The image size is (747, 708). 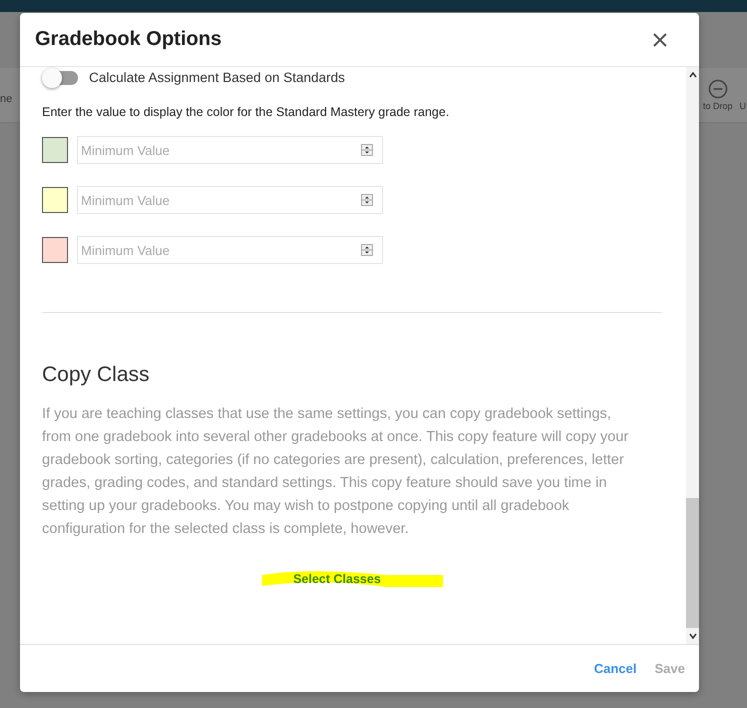 What do you see at coordinates (246, 112) in the screenshot?
I see `instruction-text: Enter the value to display the color for the Standard Mastery grade range.` at bounding box center [246, 112].